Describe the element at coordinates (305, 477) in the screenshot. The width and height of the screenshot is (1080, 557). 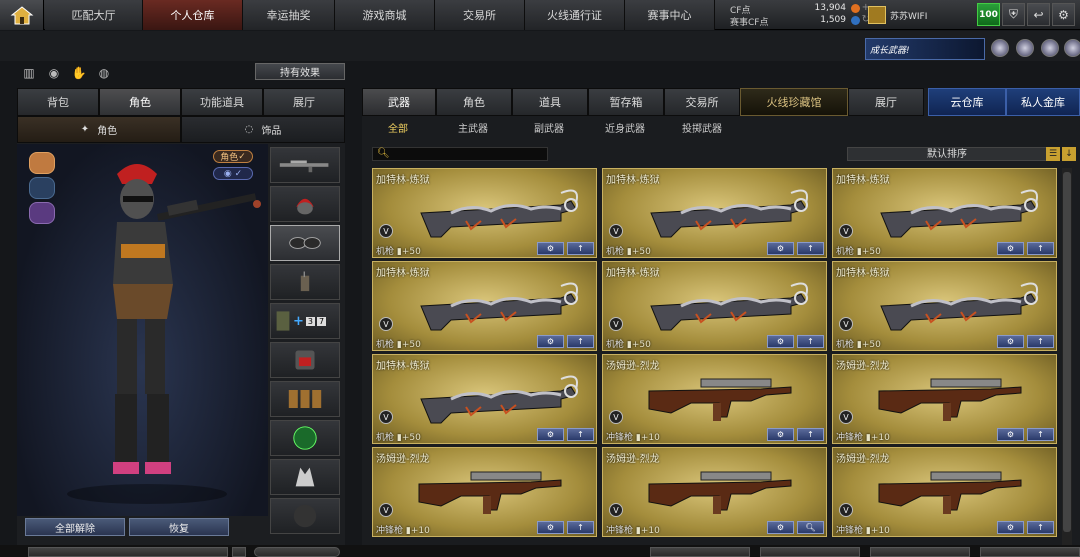
I see `slot-wolf` at that location.